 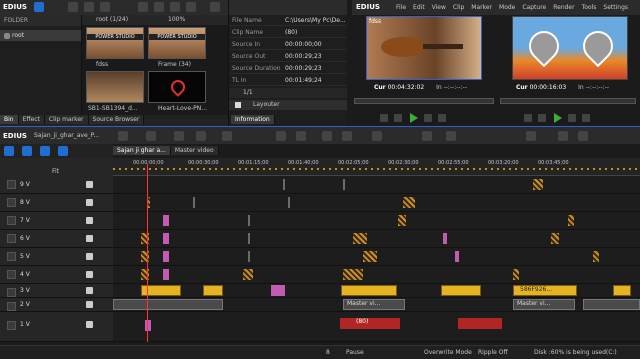 What do you see at coordinates (376, 203) in the screenshot?
I see `lane-8v` at bounding box center [376, 203].